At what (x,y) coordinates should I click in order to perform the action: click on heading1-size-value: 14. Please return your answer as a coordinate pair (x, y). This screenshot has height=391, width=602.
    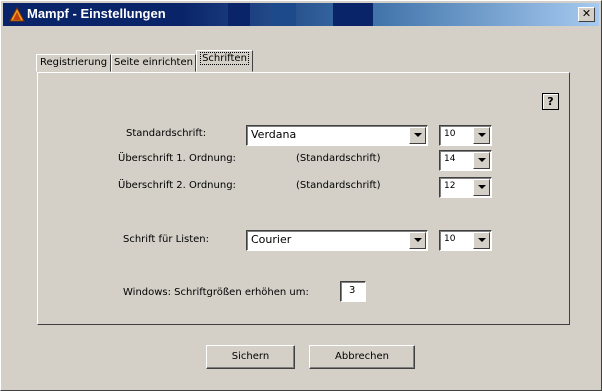
    Looking at the image, I should click on (450, 159).